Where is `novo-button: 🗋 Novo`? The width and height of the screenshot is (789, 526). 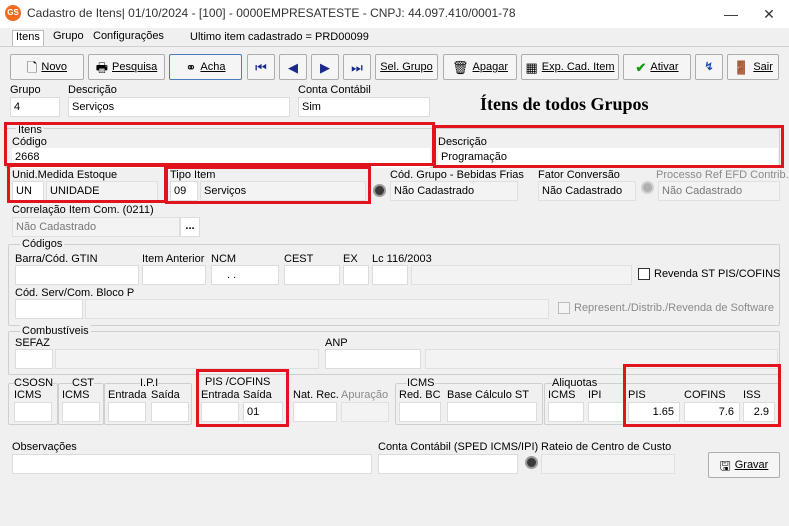
novo-button: 🗋 Novo is located at coordinates (47, 67).